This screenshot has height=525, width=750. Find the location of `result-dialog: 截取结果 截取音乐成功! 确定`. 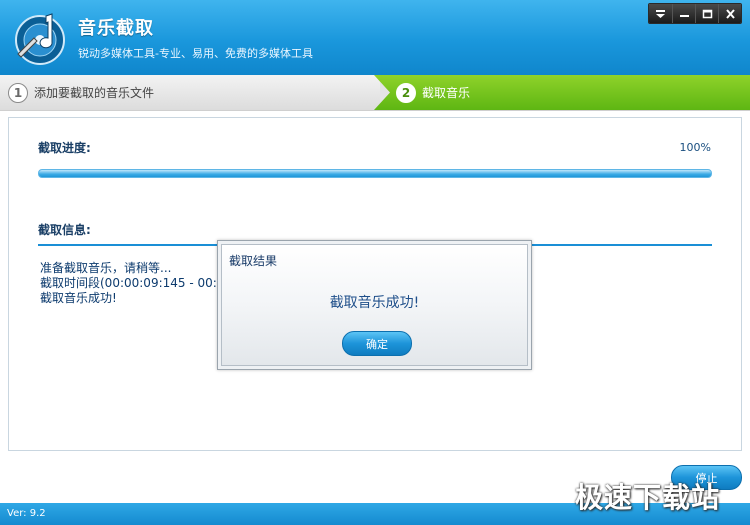

result-dialog: 截取结果 截取音乐成功! 确定 is located at coordinates (374, 305).